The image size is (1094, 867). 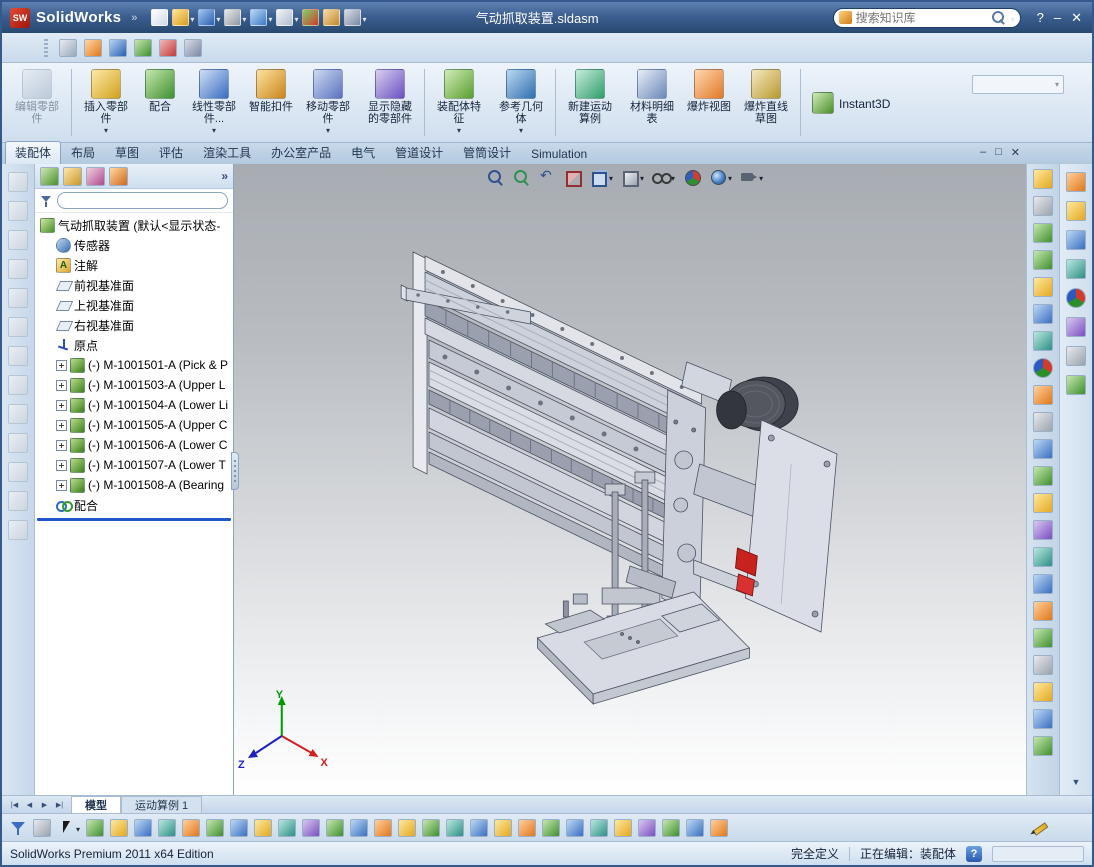 What do you see at coordinates (134, 18) in the screenshot?
I see `menu-expand-chevron: »` at bounding box center [134, 18].